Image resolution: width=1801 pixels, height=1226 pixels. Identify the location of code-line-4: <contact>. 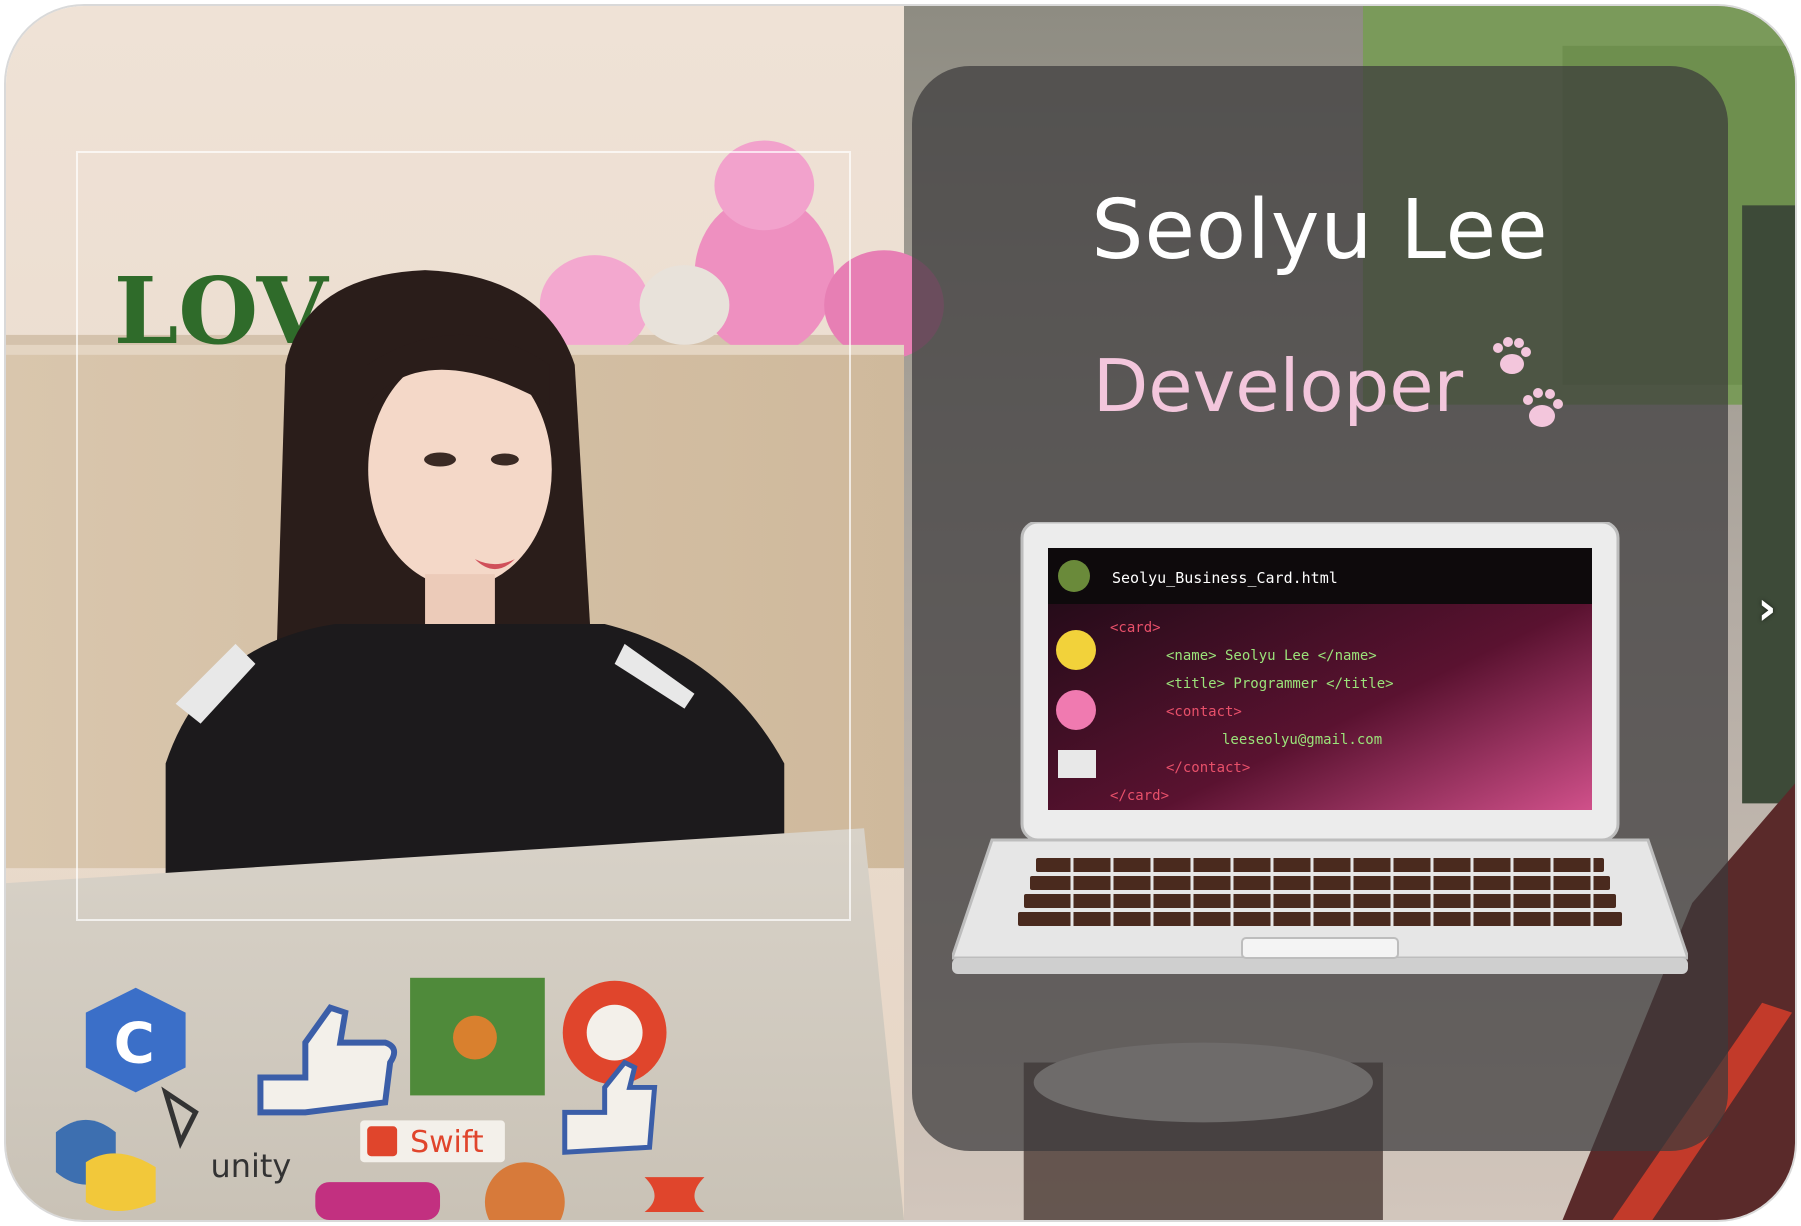
(1204, 712).